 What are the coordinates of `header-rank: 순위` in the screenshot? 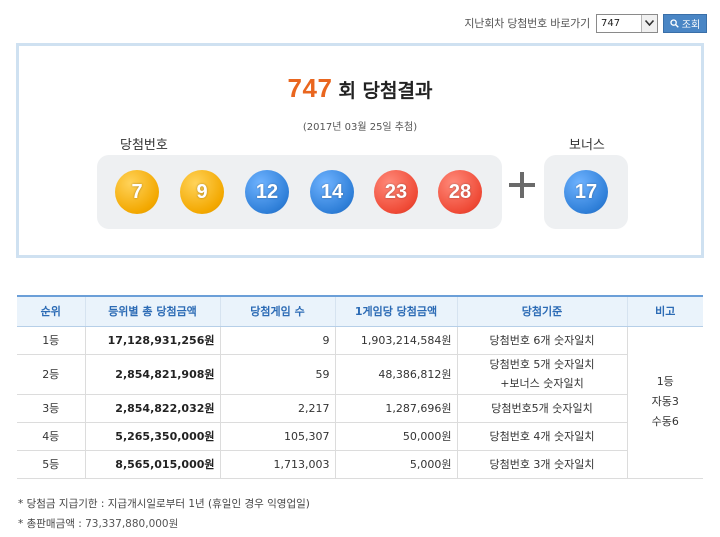 It's located at (51, 311).